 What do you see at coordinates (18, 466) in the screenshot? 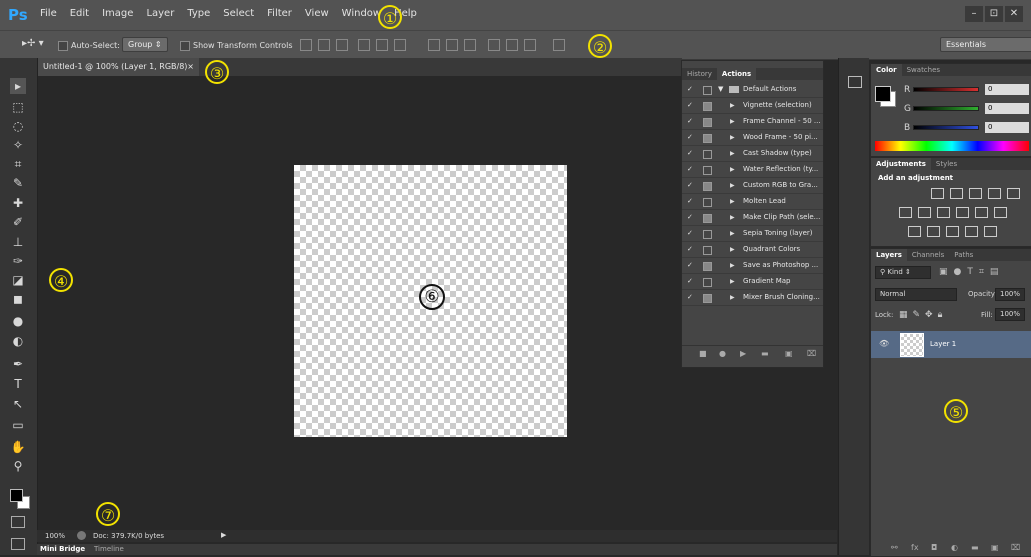
I see `zoom-tool-icon: ⚲` at bounding box center [18, 466].